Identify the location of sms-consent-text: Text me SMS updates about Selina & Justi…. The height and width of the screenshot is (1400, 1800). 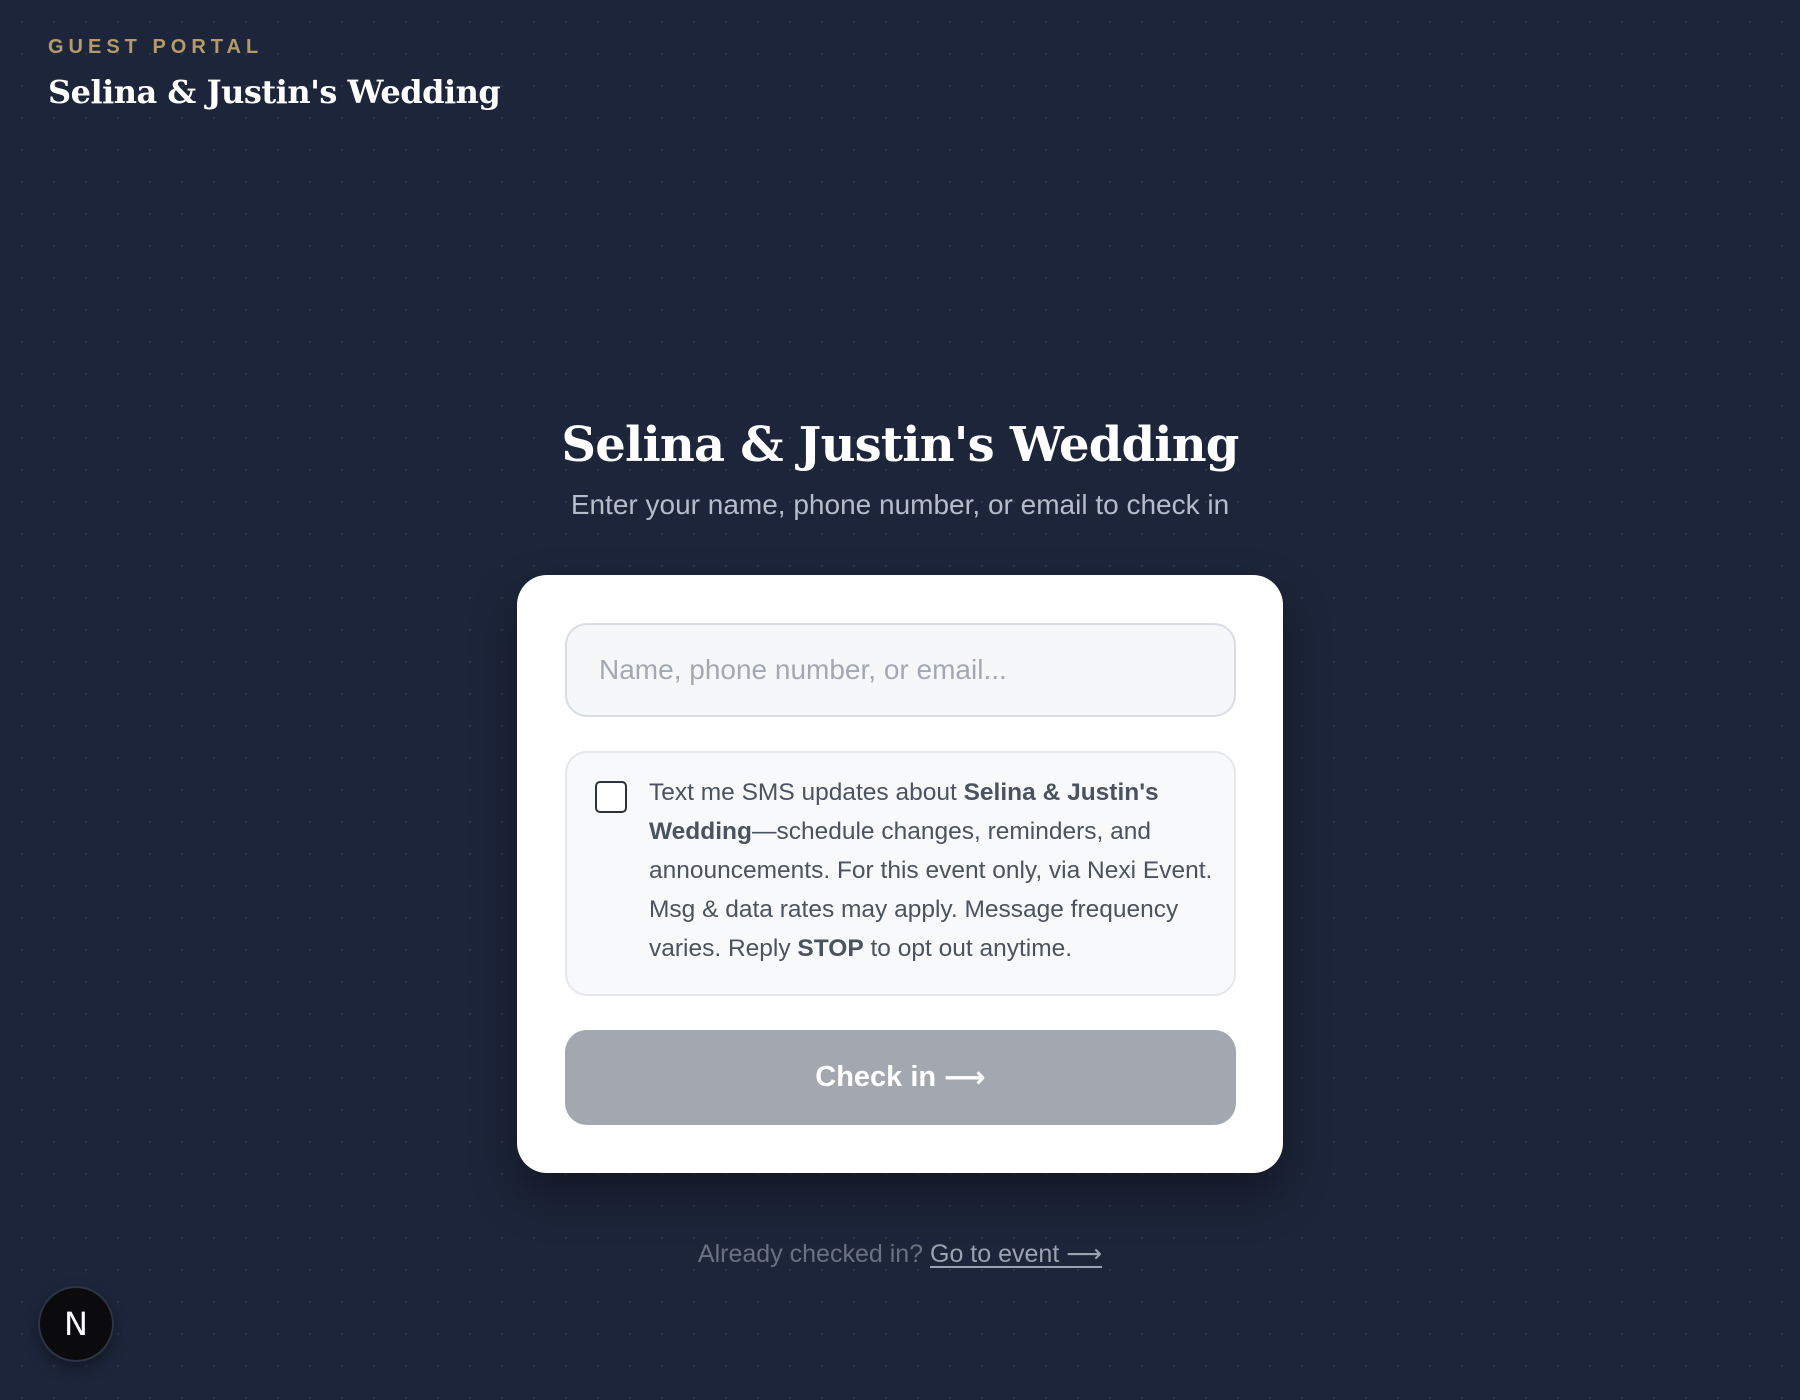
(934, 870).